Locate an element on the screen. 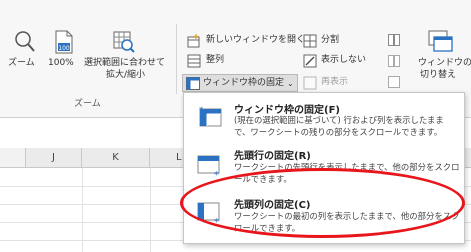 The height and width of the screenshot is (252, 471). zoom-to-selection-button: 選択範囲に合わせて 拡大/縮小 is located at coordinates (125, 59).